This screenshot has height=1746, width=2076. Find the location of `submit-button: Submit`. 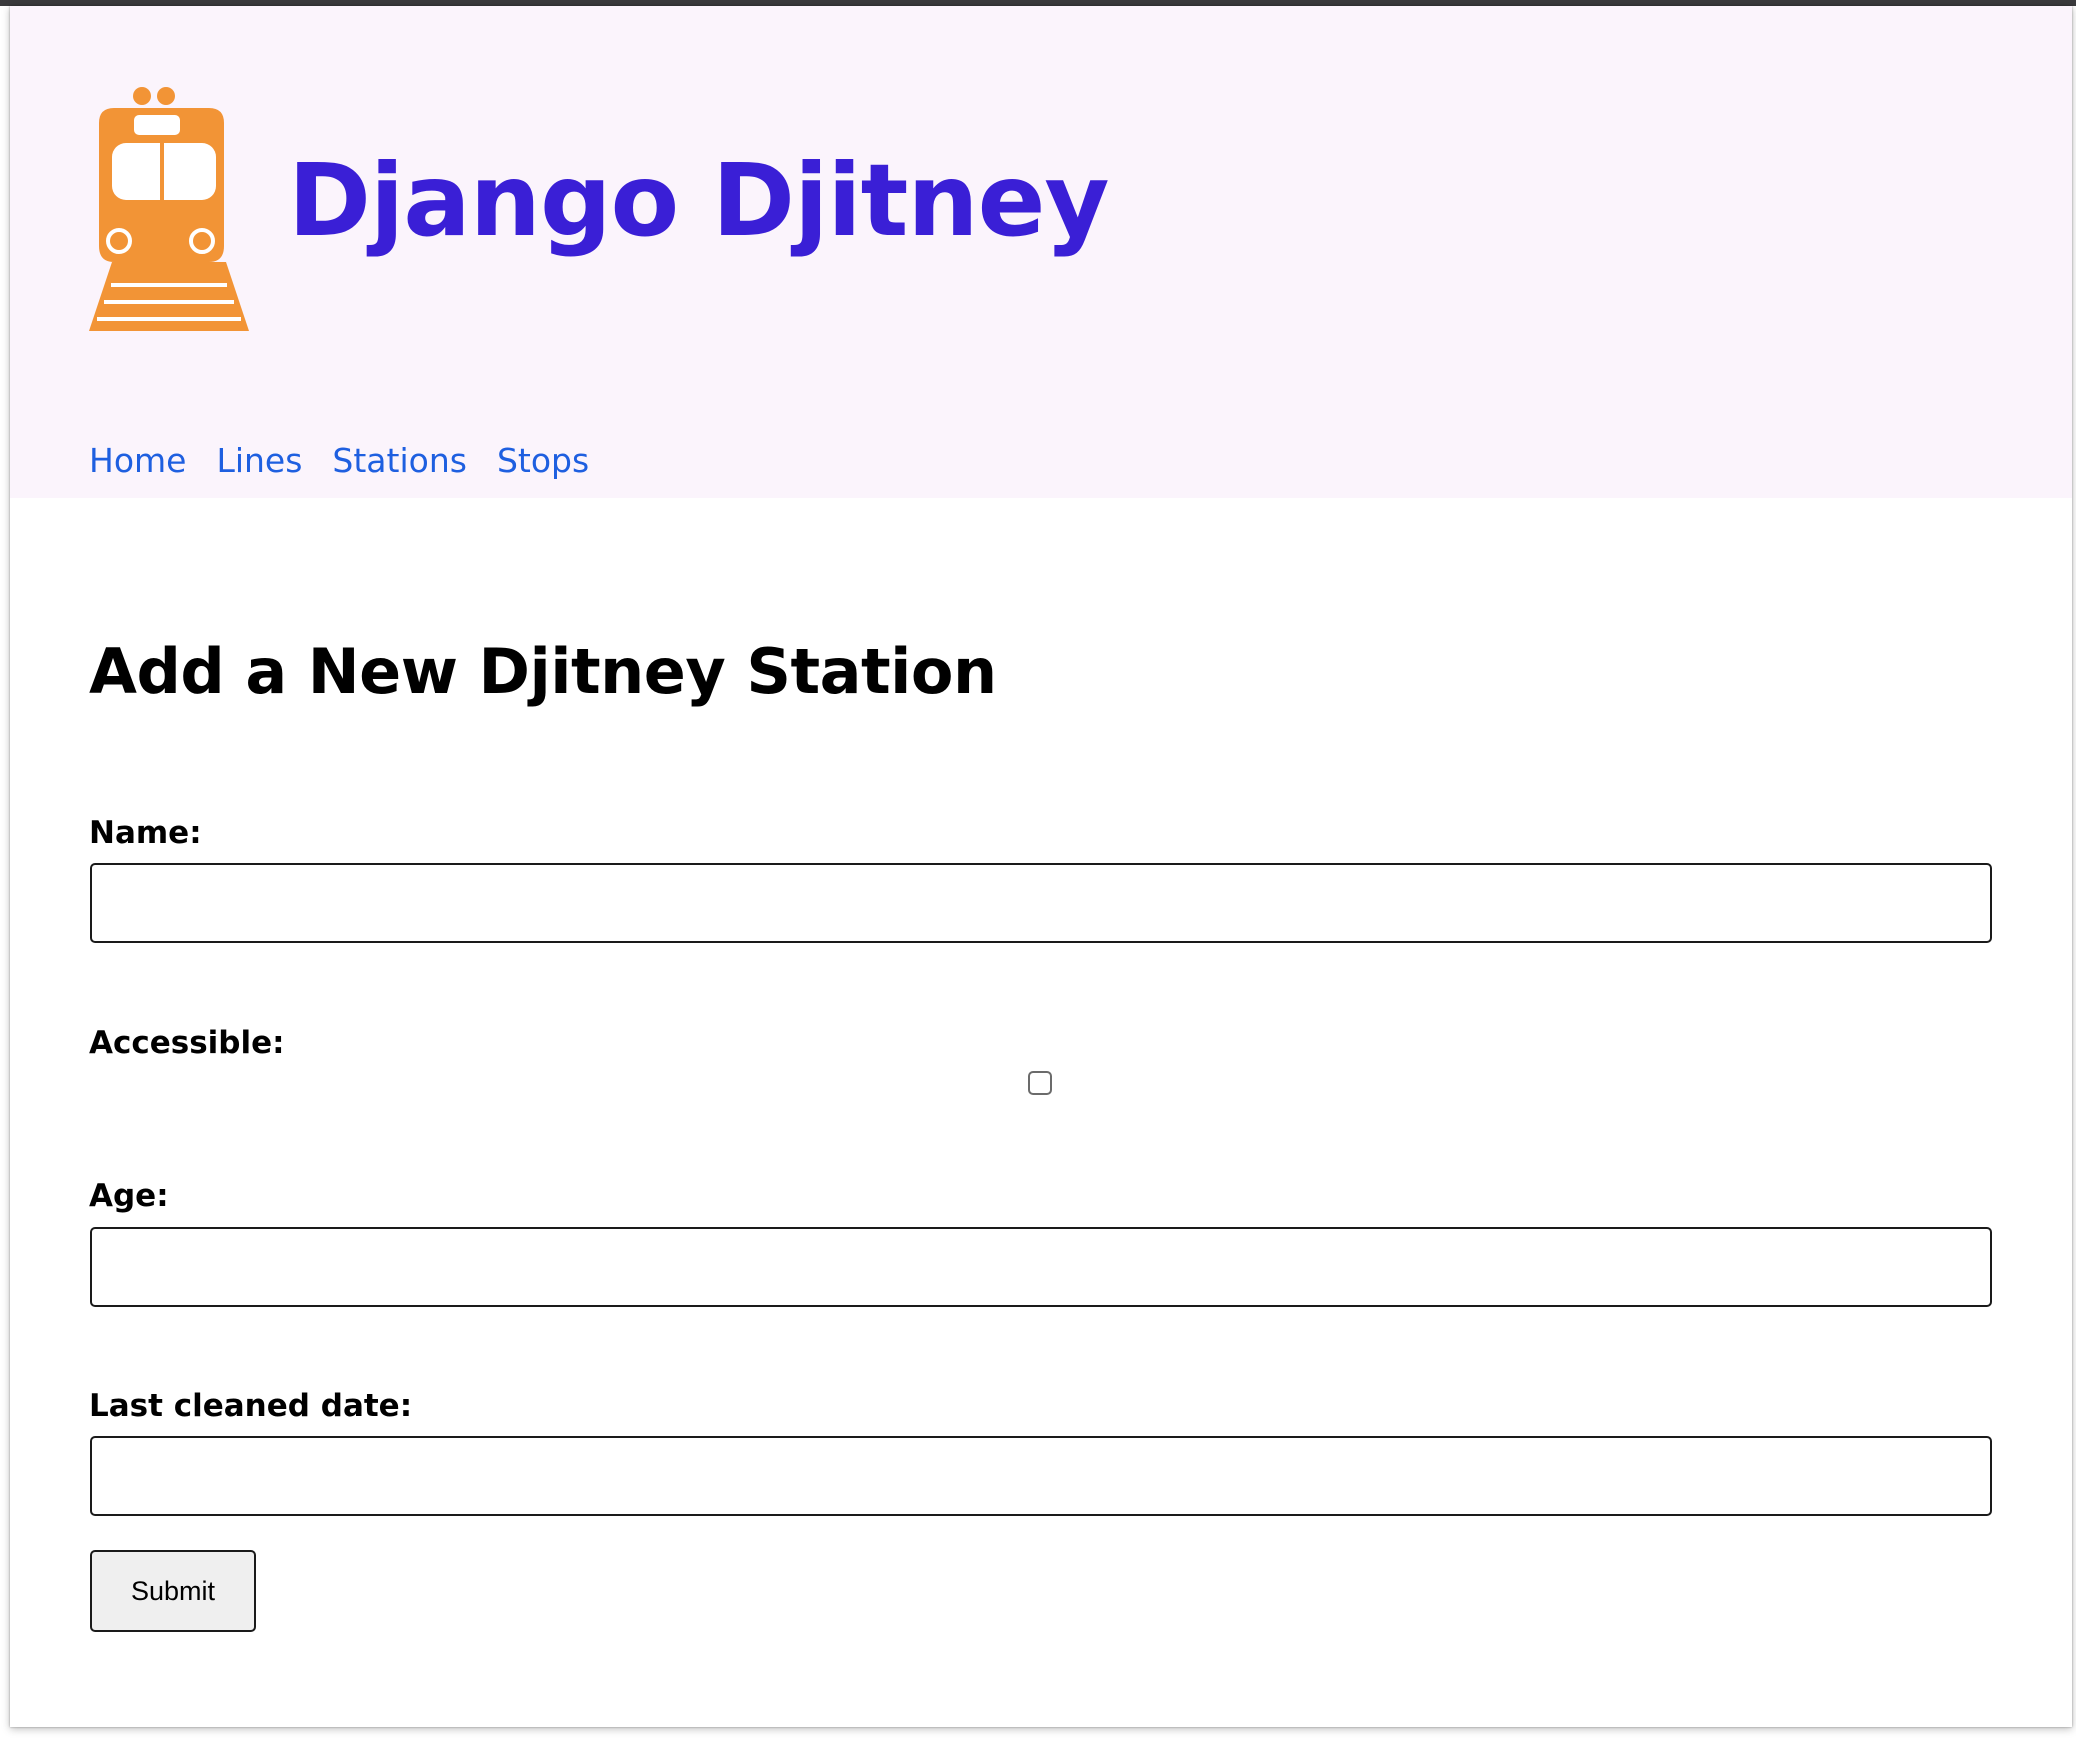

submit-button: Submit is located at coordinates (173, 1591).